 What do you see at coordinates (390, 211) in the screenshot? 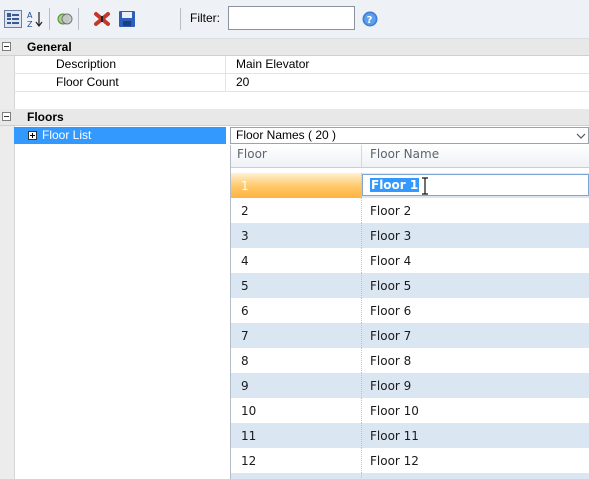
I see `cell-floor-name: Floor 2` at bounding box center [390, 211].